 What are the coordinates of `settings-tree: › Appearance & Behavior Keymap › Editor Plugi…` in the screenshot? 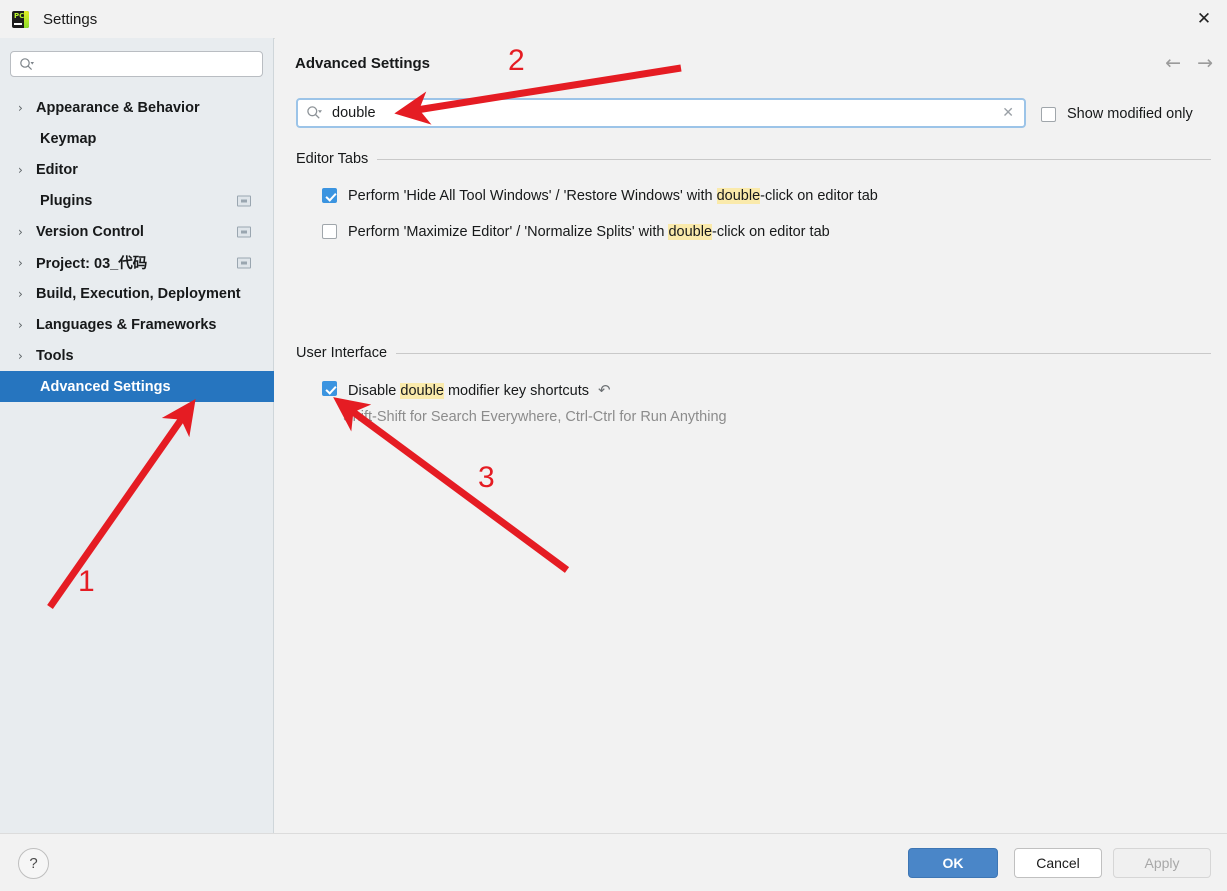 It's located at (137, 247).